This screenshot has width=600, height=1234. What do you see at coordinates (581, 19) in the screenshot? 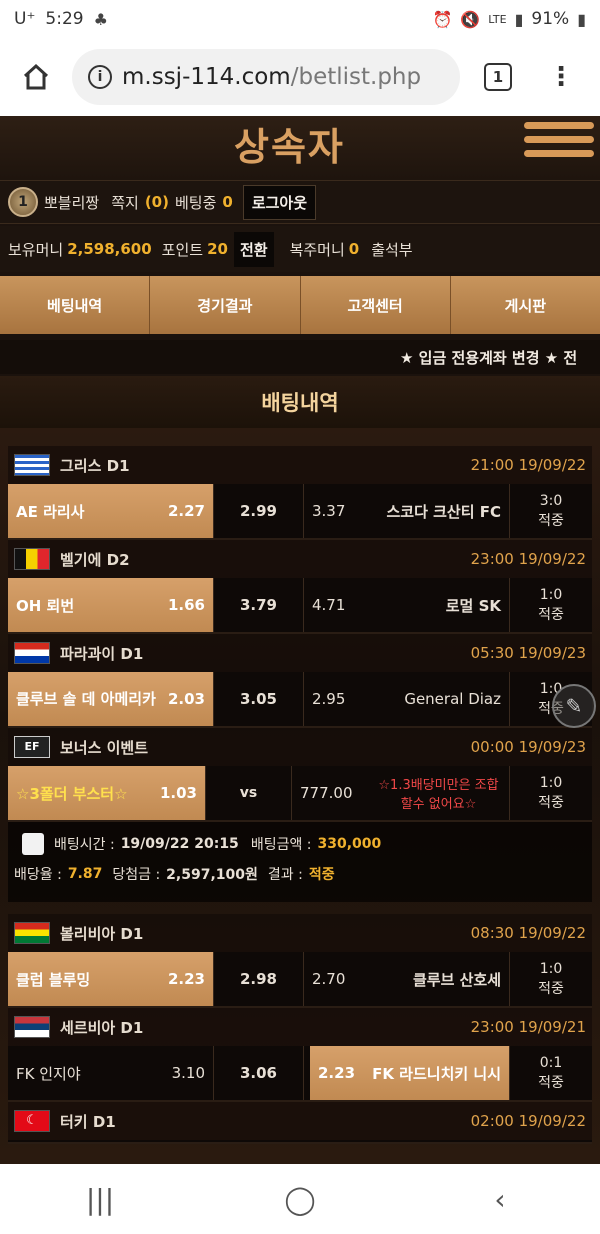
I see `battery-icon: ▮` at bounding box center [581, 19].